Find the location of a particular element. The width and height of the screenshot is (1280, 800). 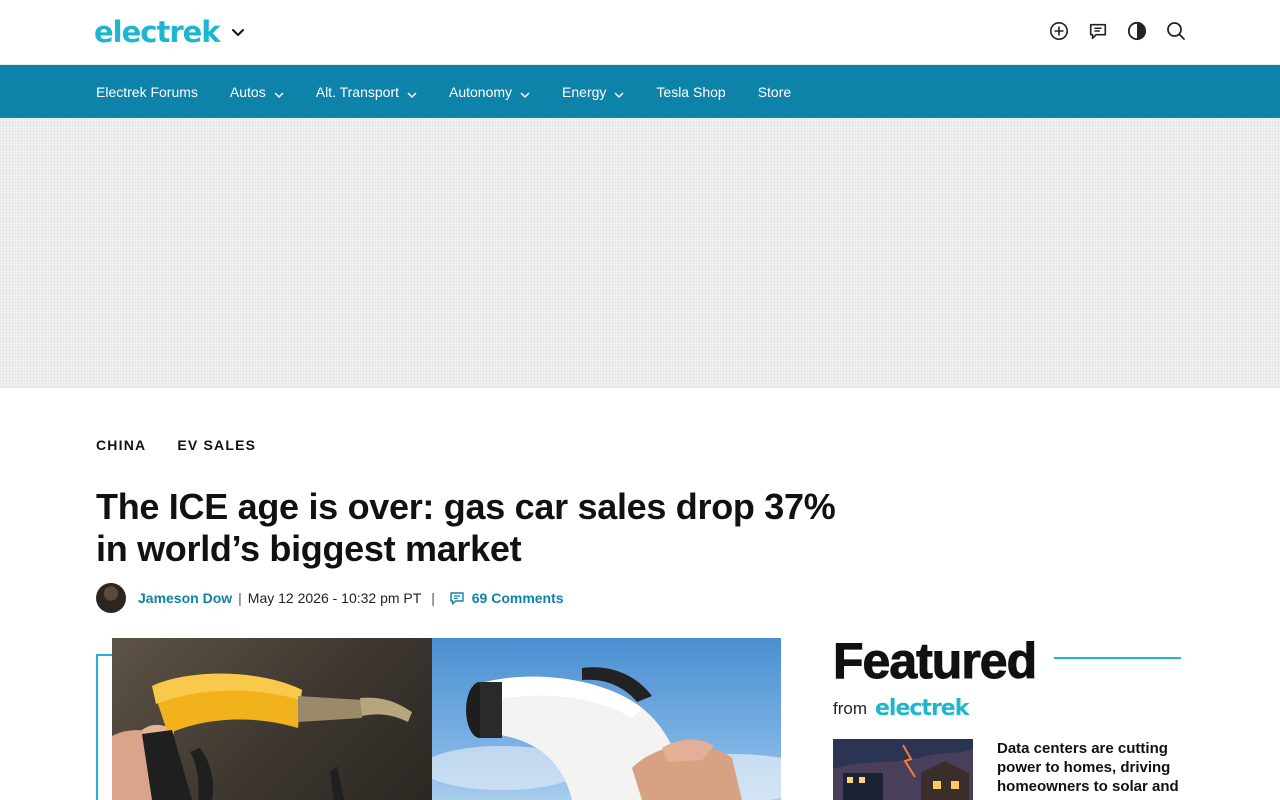

featured-from: from electrek is located at coordinates (901, 708).